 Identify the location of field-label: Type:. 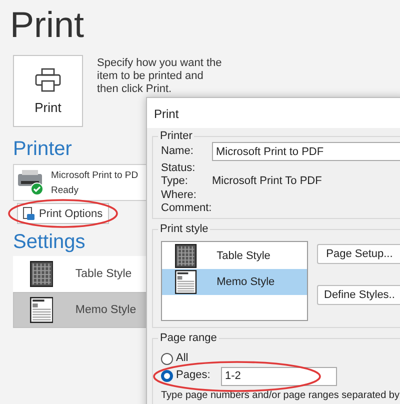
(175, 181).